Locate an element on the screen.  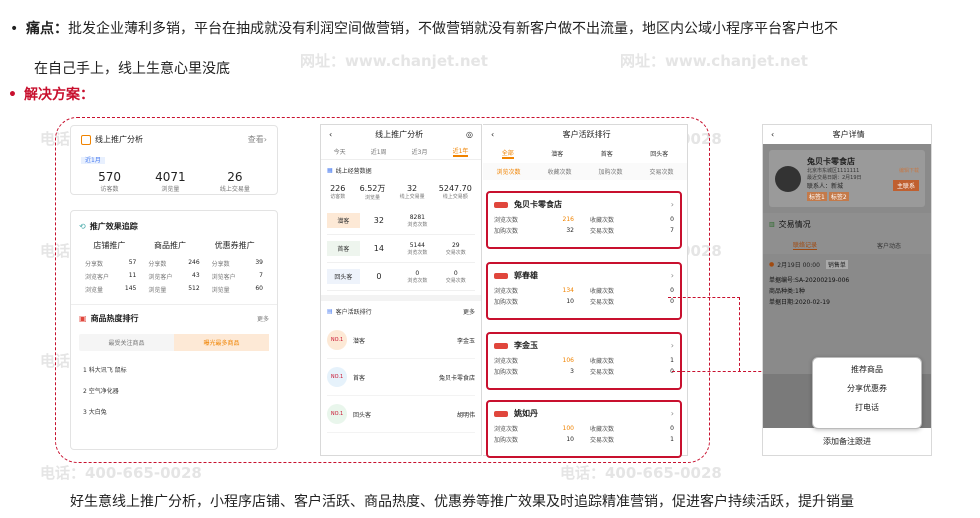
edit-link: 编辑下载 is located at coordinates (906, 170).